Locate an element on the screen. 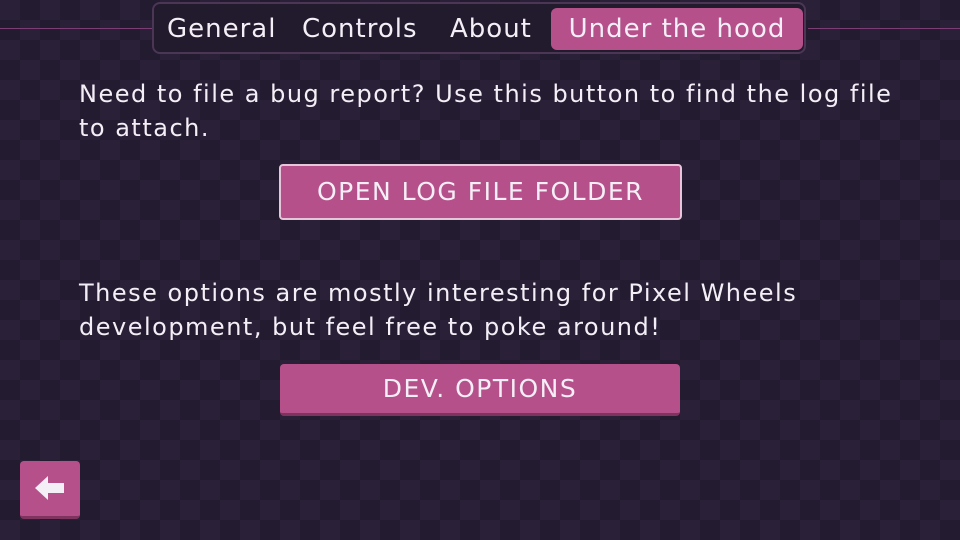  tab-general: General is located at coordinates (221, 29).